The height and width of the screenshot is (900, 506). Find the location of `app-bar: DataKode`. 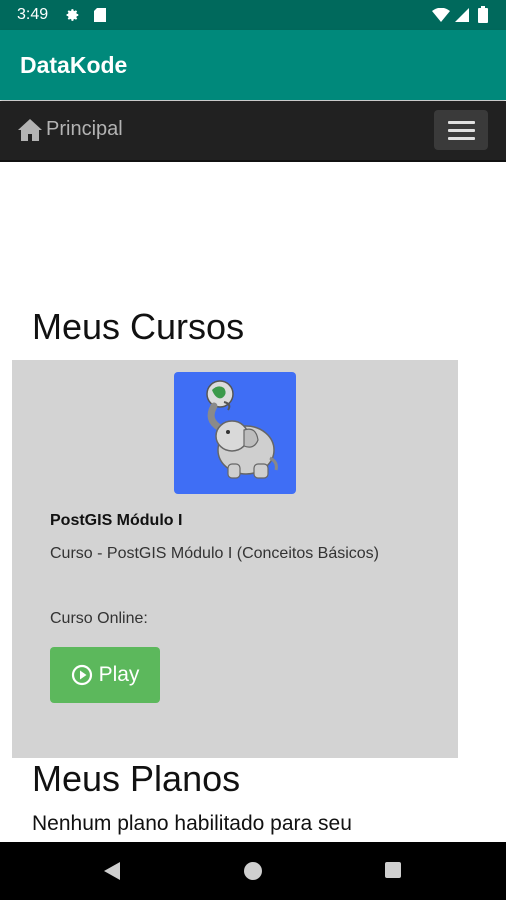

app-bar: DataKode is located at coordinates (253, 65).